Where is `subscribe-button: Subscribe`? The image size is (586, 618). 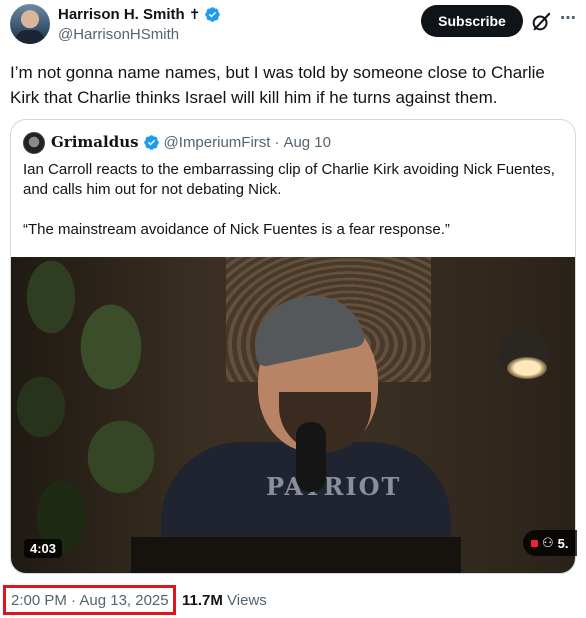
subscribe-button: Subscribe is located at coordinates (472, 21).